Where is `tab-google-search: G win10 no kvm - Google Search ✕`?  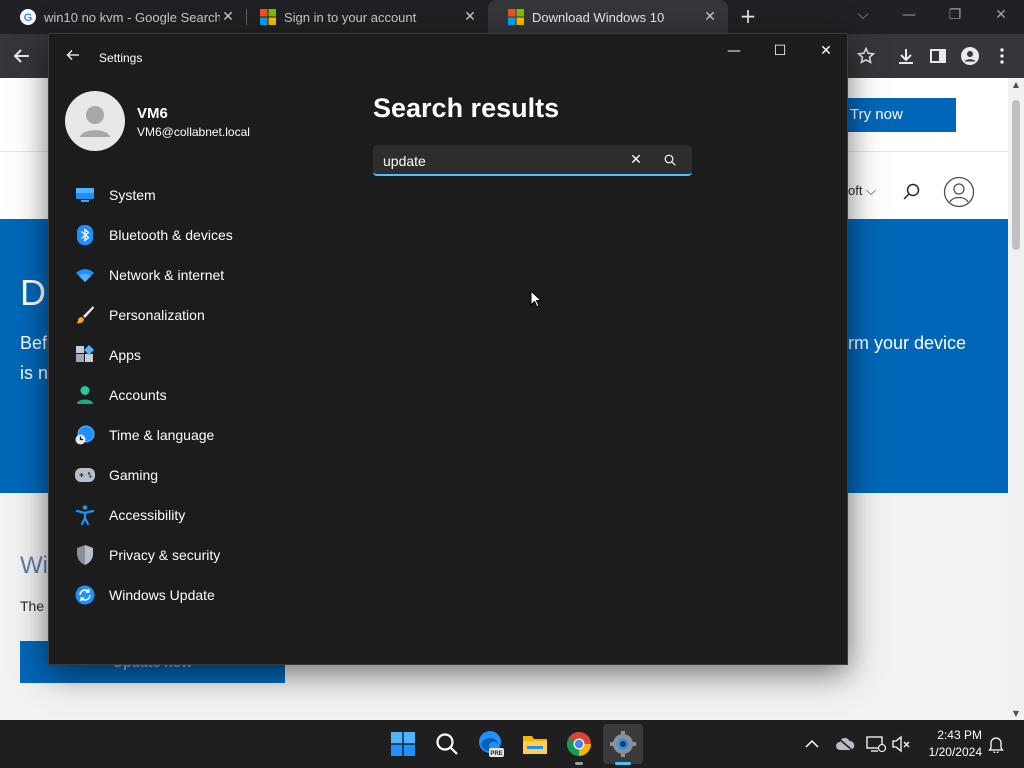 tab-google-search: G win10 no kvm - Google Search ✕ is located at coordinates (123, 17).